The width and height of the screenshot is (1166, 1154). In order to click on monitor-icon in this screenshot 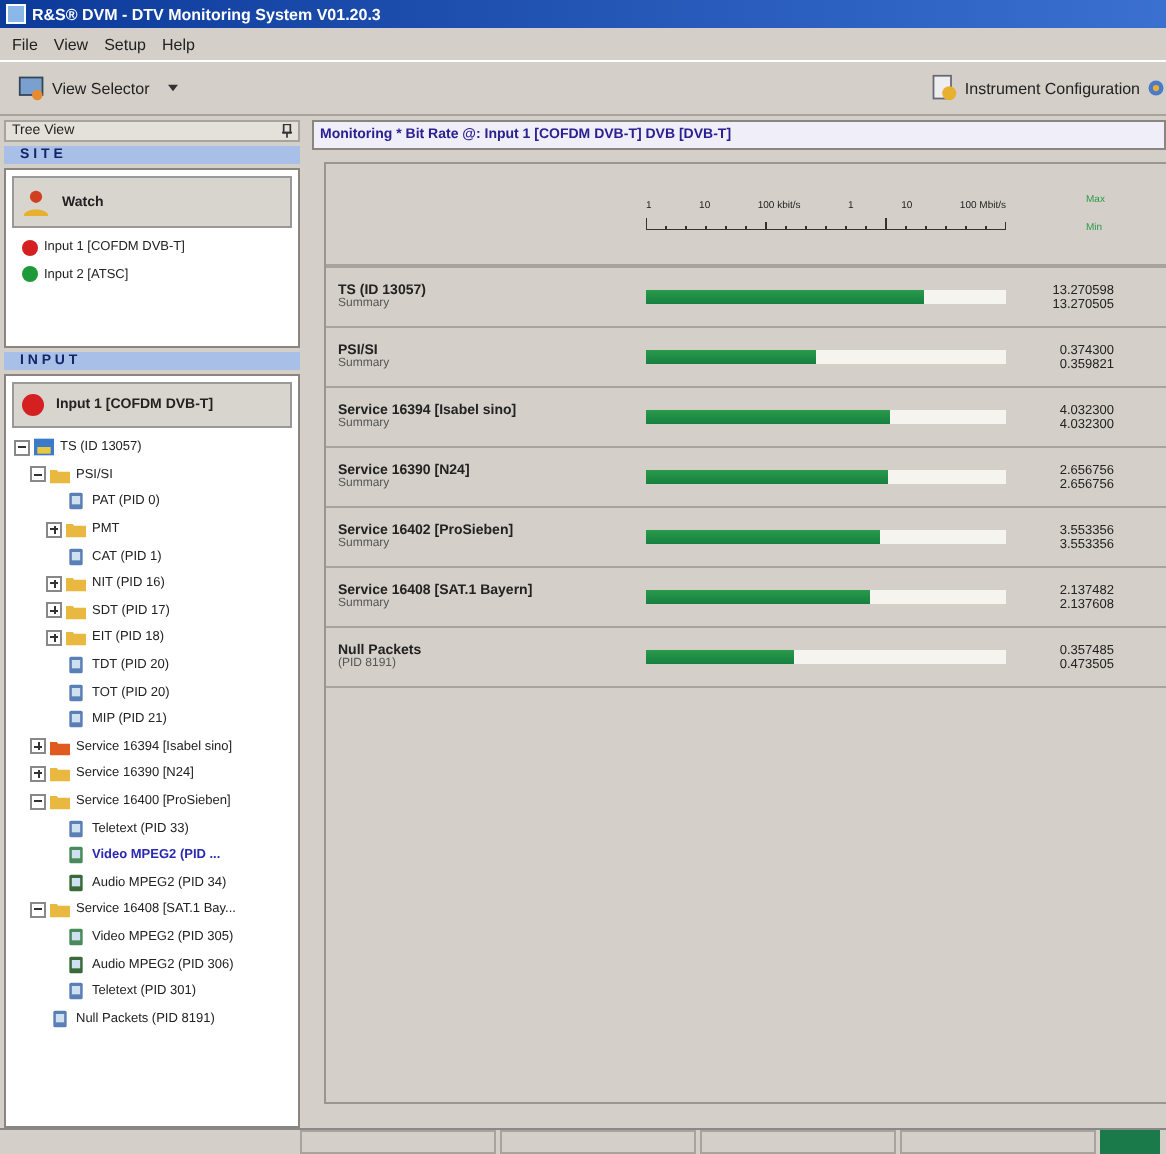, I will do `click(32, 88)`.